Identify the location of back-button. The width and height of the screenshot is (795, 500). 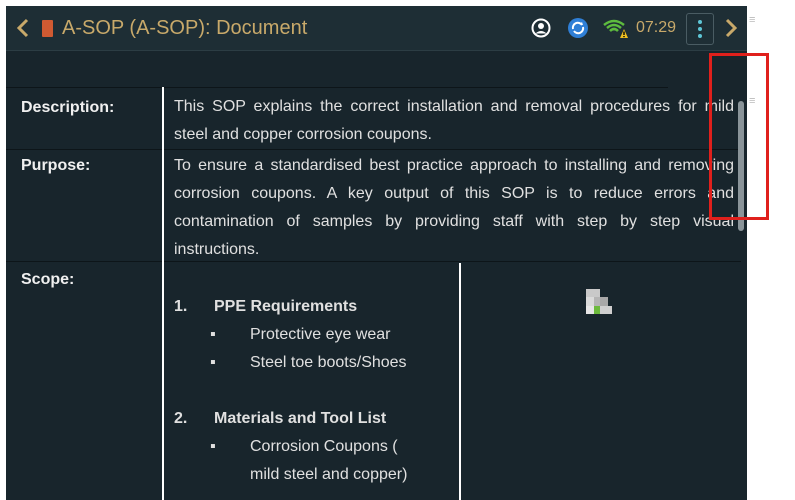
(23, 28).